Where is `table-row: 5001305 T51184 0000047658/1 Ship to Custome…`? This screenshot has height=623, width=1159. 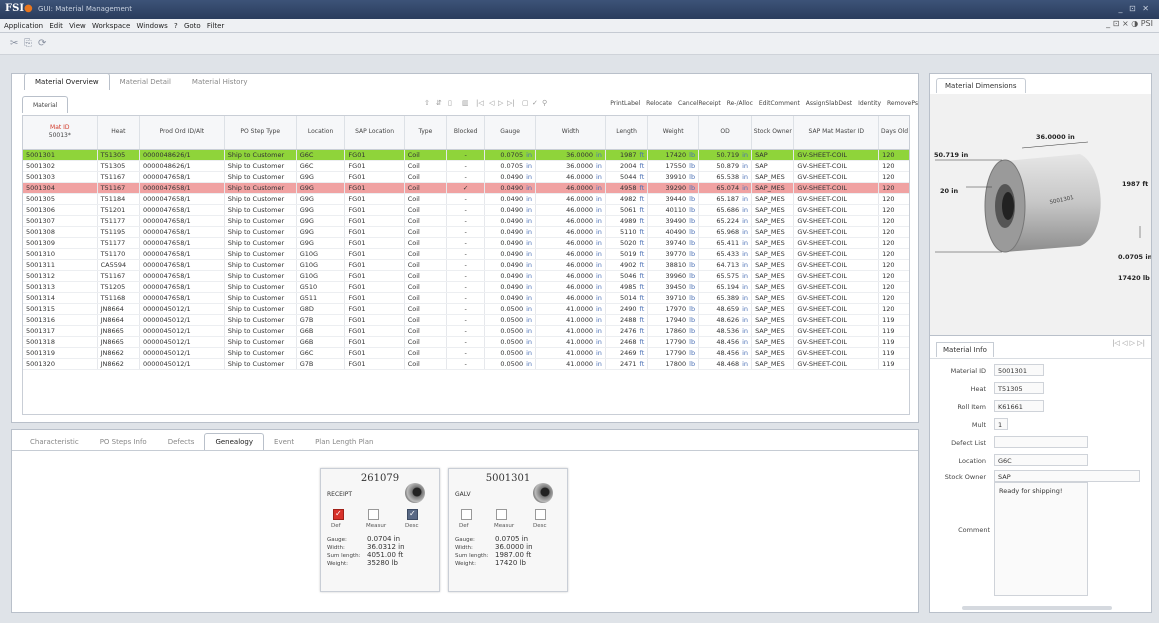
table-row: 5001305 T51184 0000047658/1 Ship to Custome… is located at coordinates (466, 199).